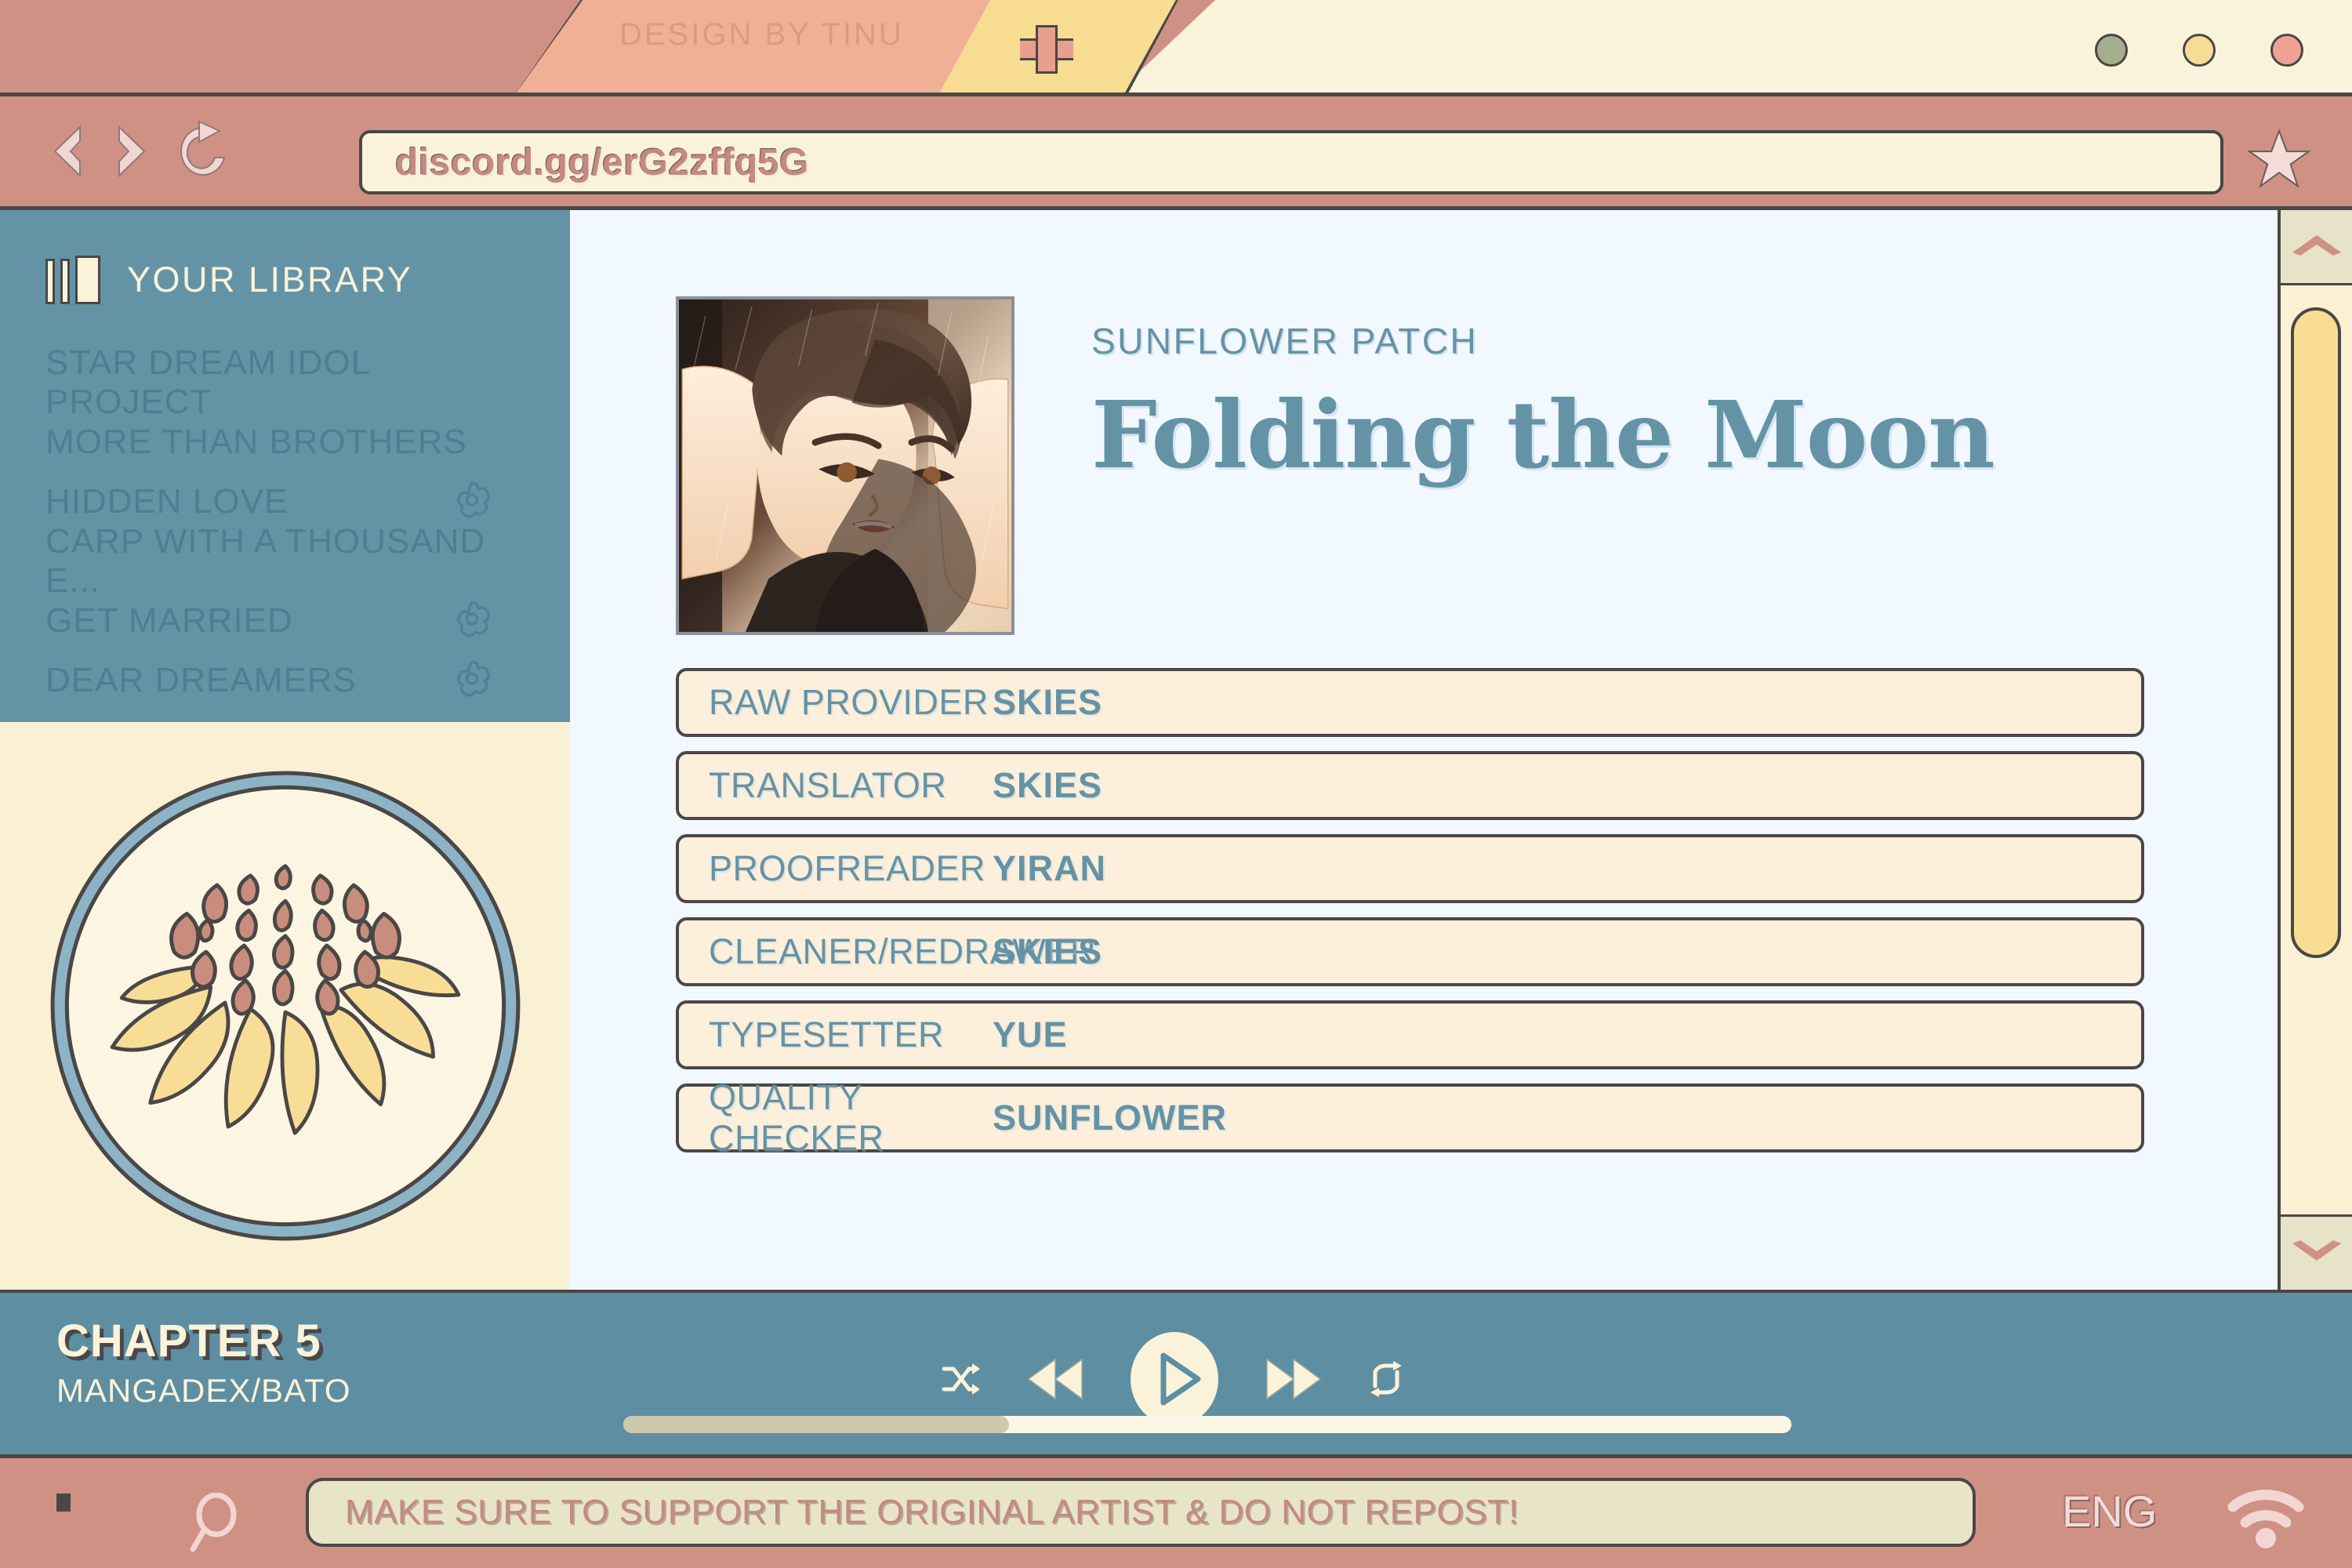  I want to click on sidebar-item-get-married: GET MARRIED, so click(284, 621).